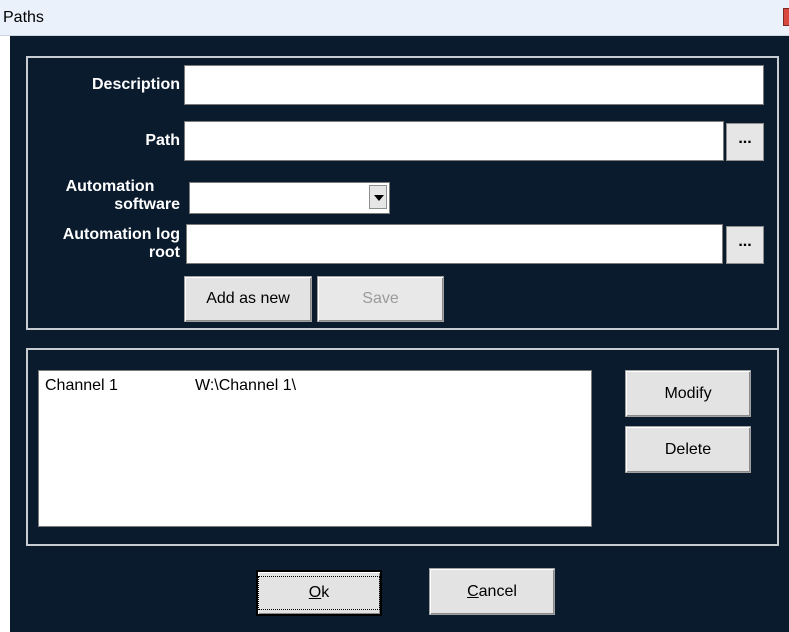 The width and height of the screenshot is (789, 632). I want to click on automation-software-label-line2: software, so click(147, 204).